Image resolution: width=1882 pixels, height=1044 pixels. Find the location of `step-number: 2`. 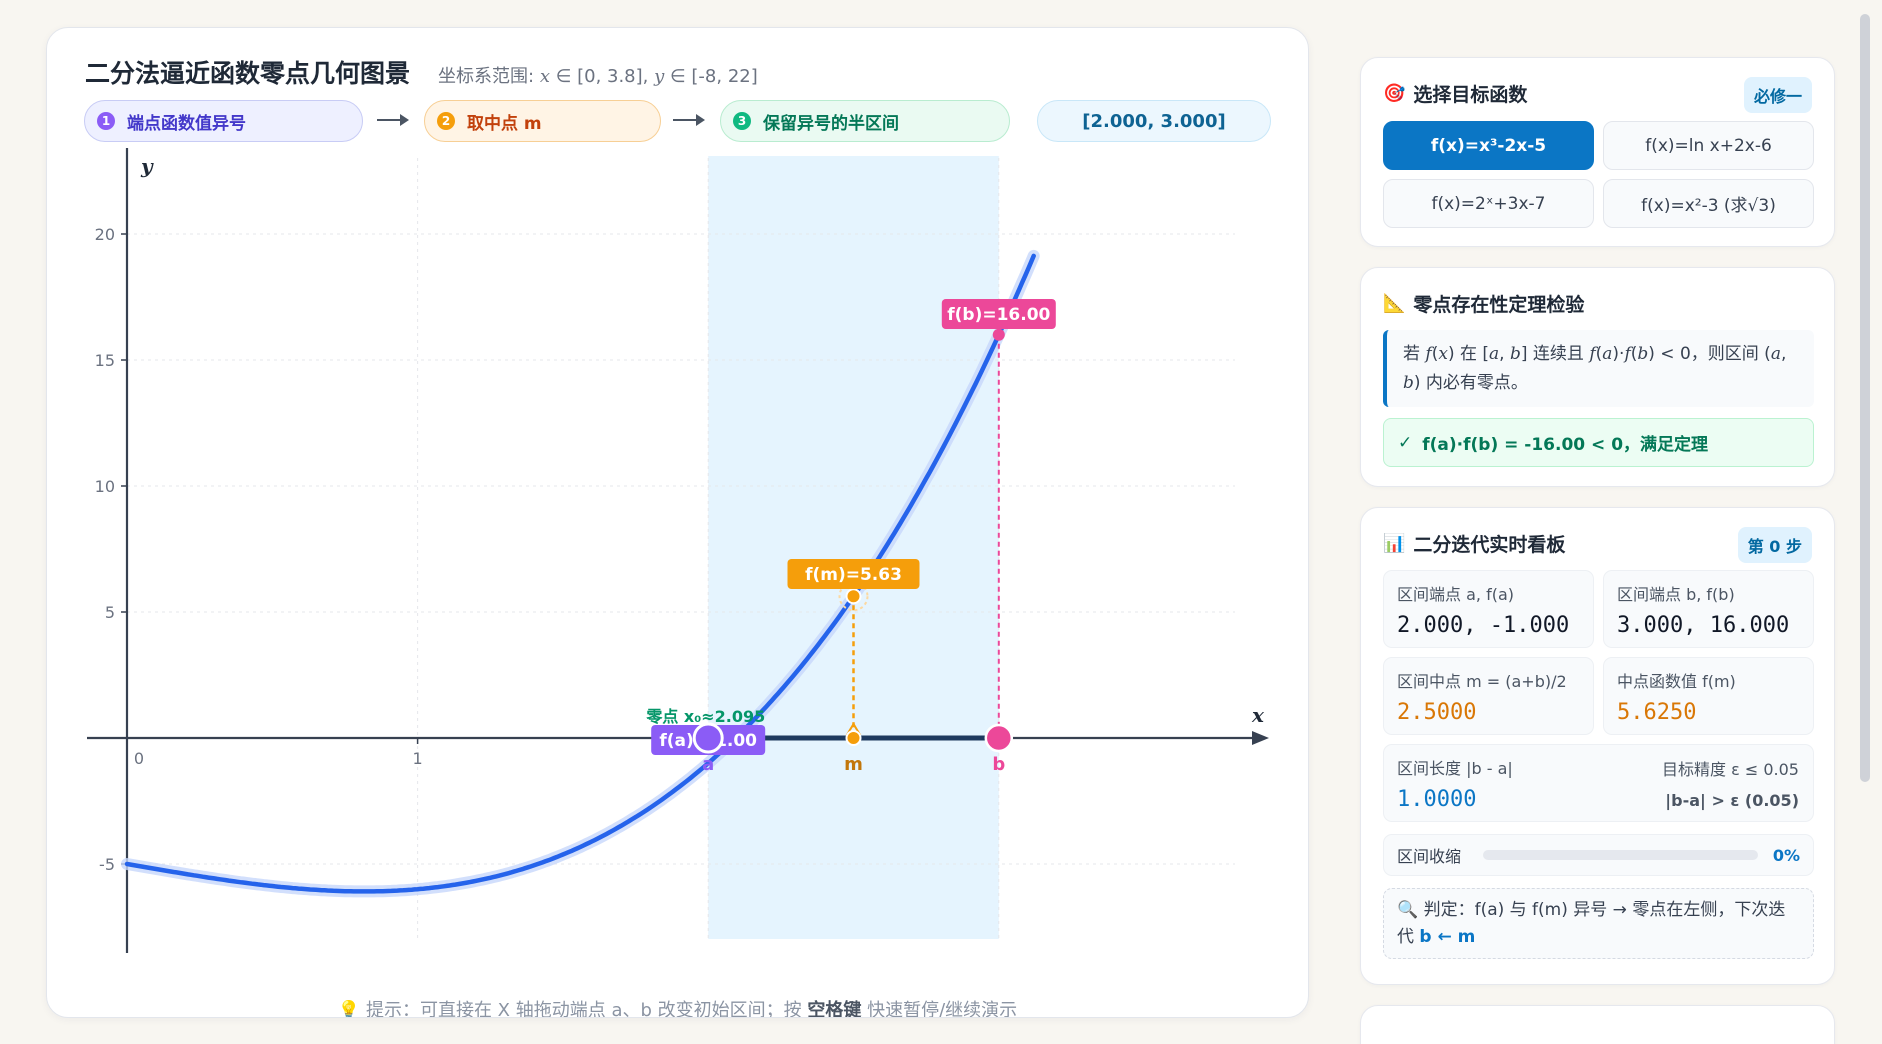

step-number: 2 is located at coordinates (446, 121).